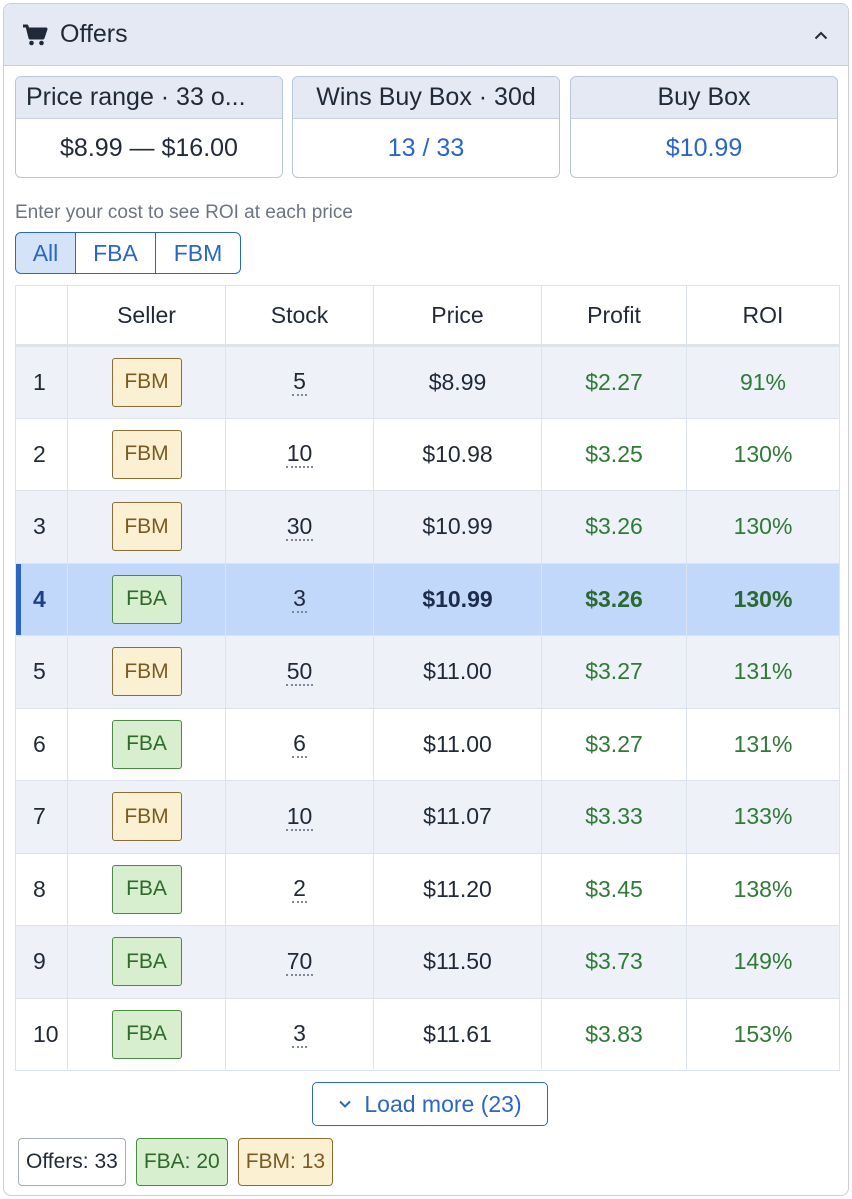  I want to click on price-cell: $11.20, so click(457, 889).